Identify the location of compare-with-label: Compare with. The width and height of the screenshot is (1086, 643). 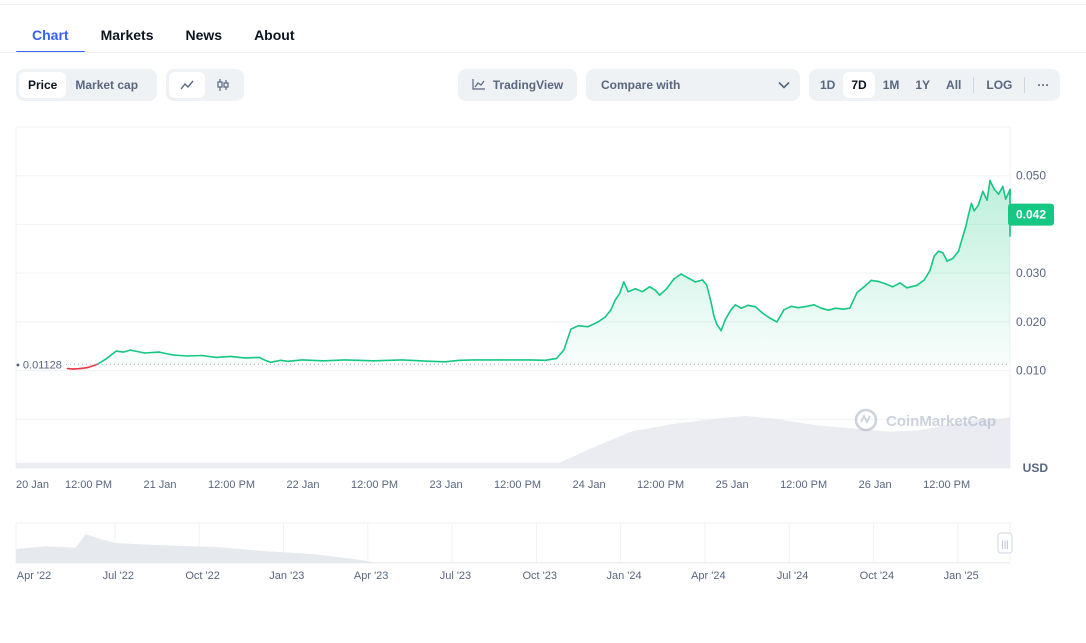
(641, 85).